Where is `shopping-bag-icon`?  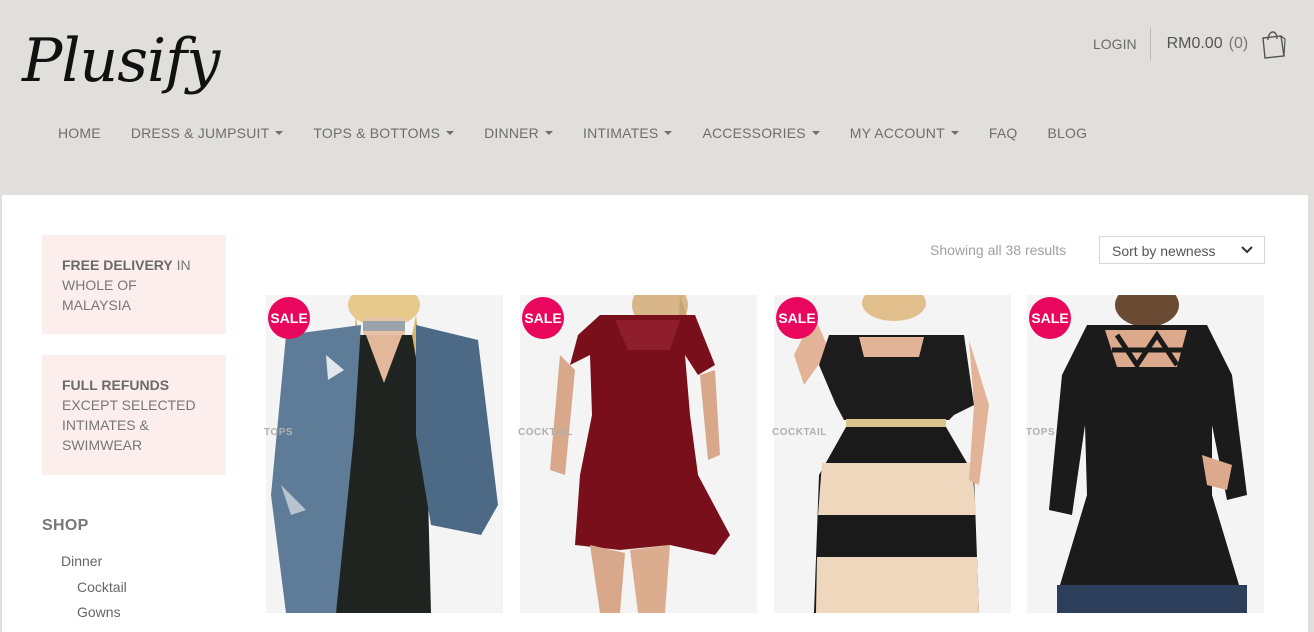 shopping-bag-icon is located at coordinates (1274, 45).